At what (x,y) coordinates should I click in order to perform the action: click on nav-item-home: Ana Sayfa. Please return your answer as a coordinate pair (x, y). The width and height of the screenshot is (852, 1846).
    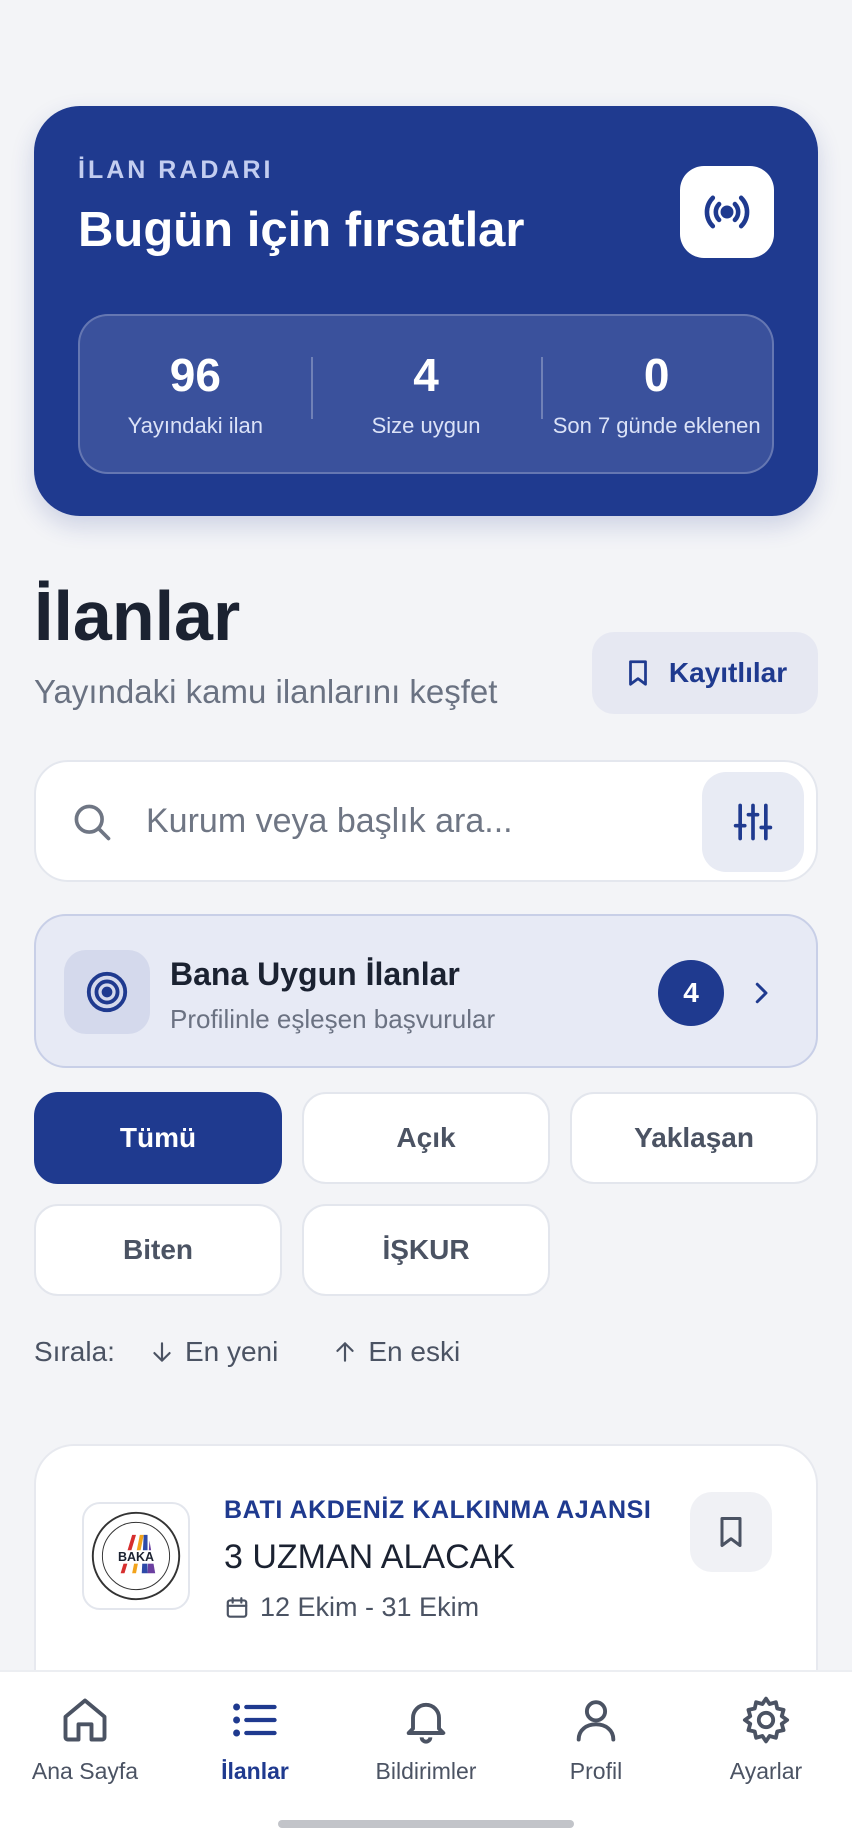
    Looking at the image, I should click on (85, 1737).